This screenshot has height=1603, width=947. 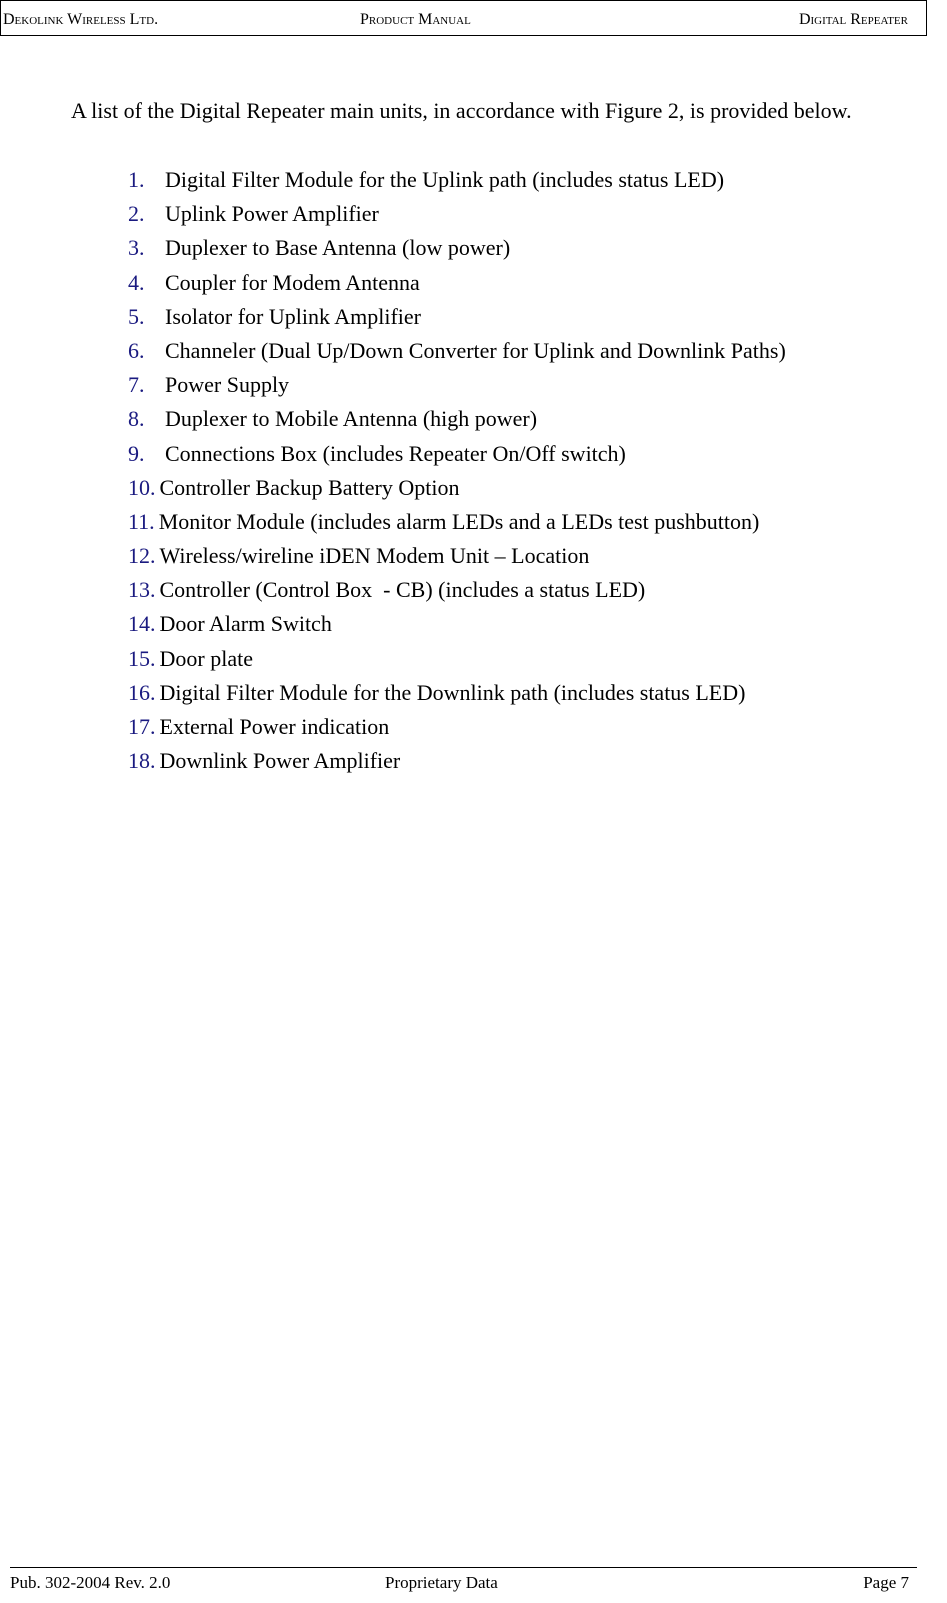 What do you see at coordinates (463, 1567) in the screenshot?
I see `footer-divider` at bounding box center [463, 1567].